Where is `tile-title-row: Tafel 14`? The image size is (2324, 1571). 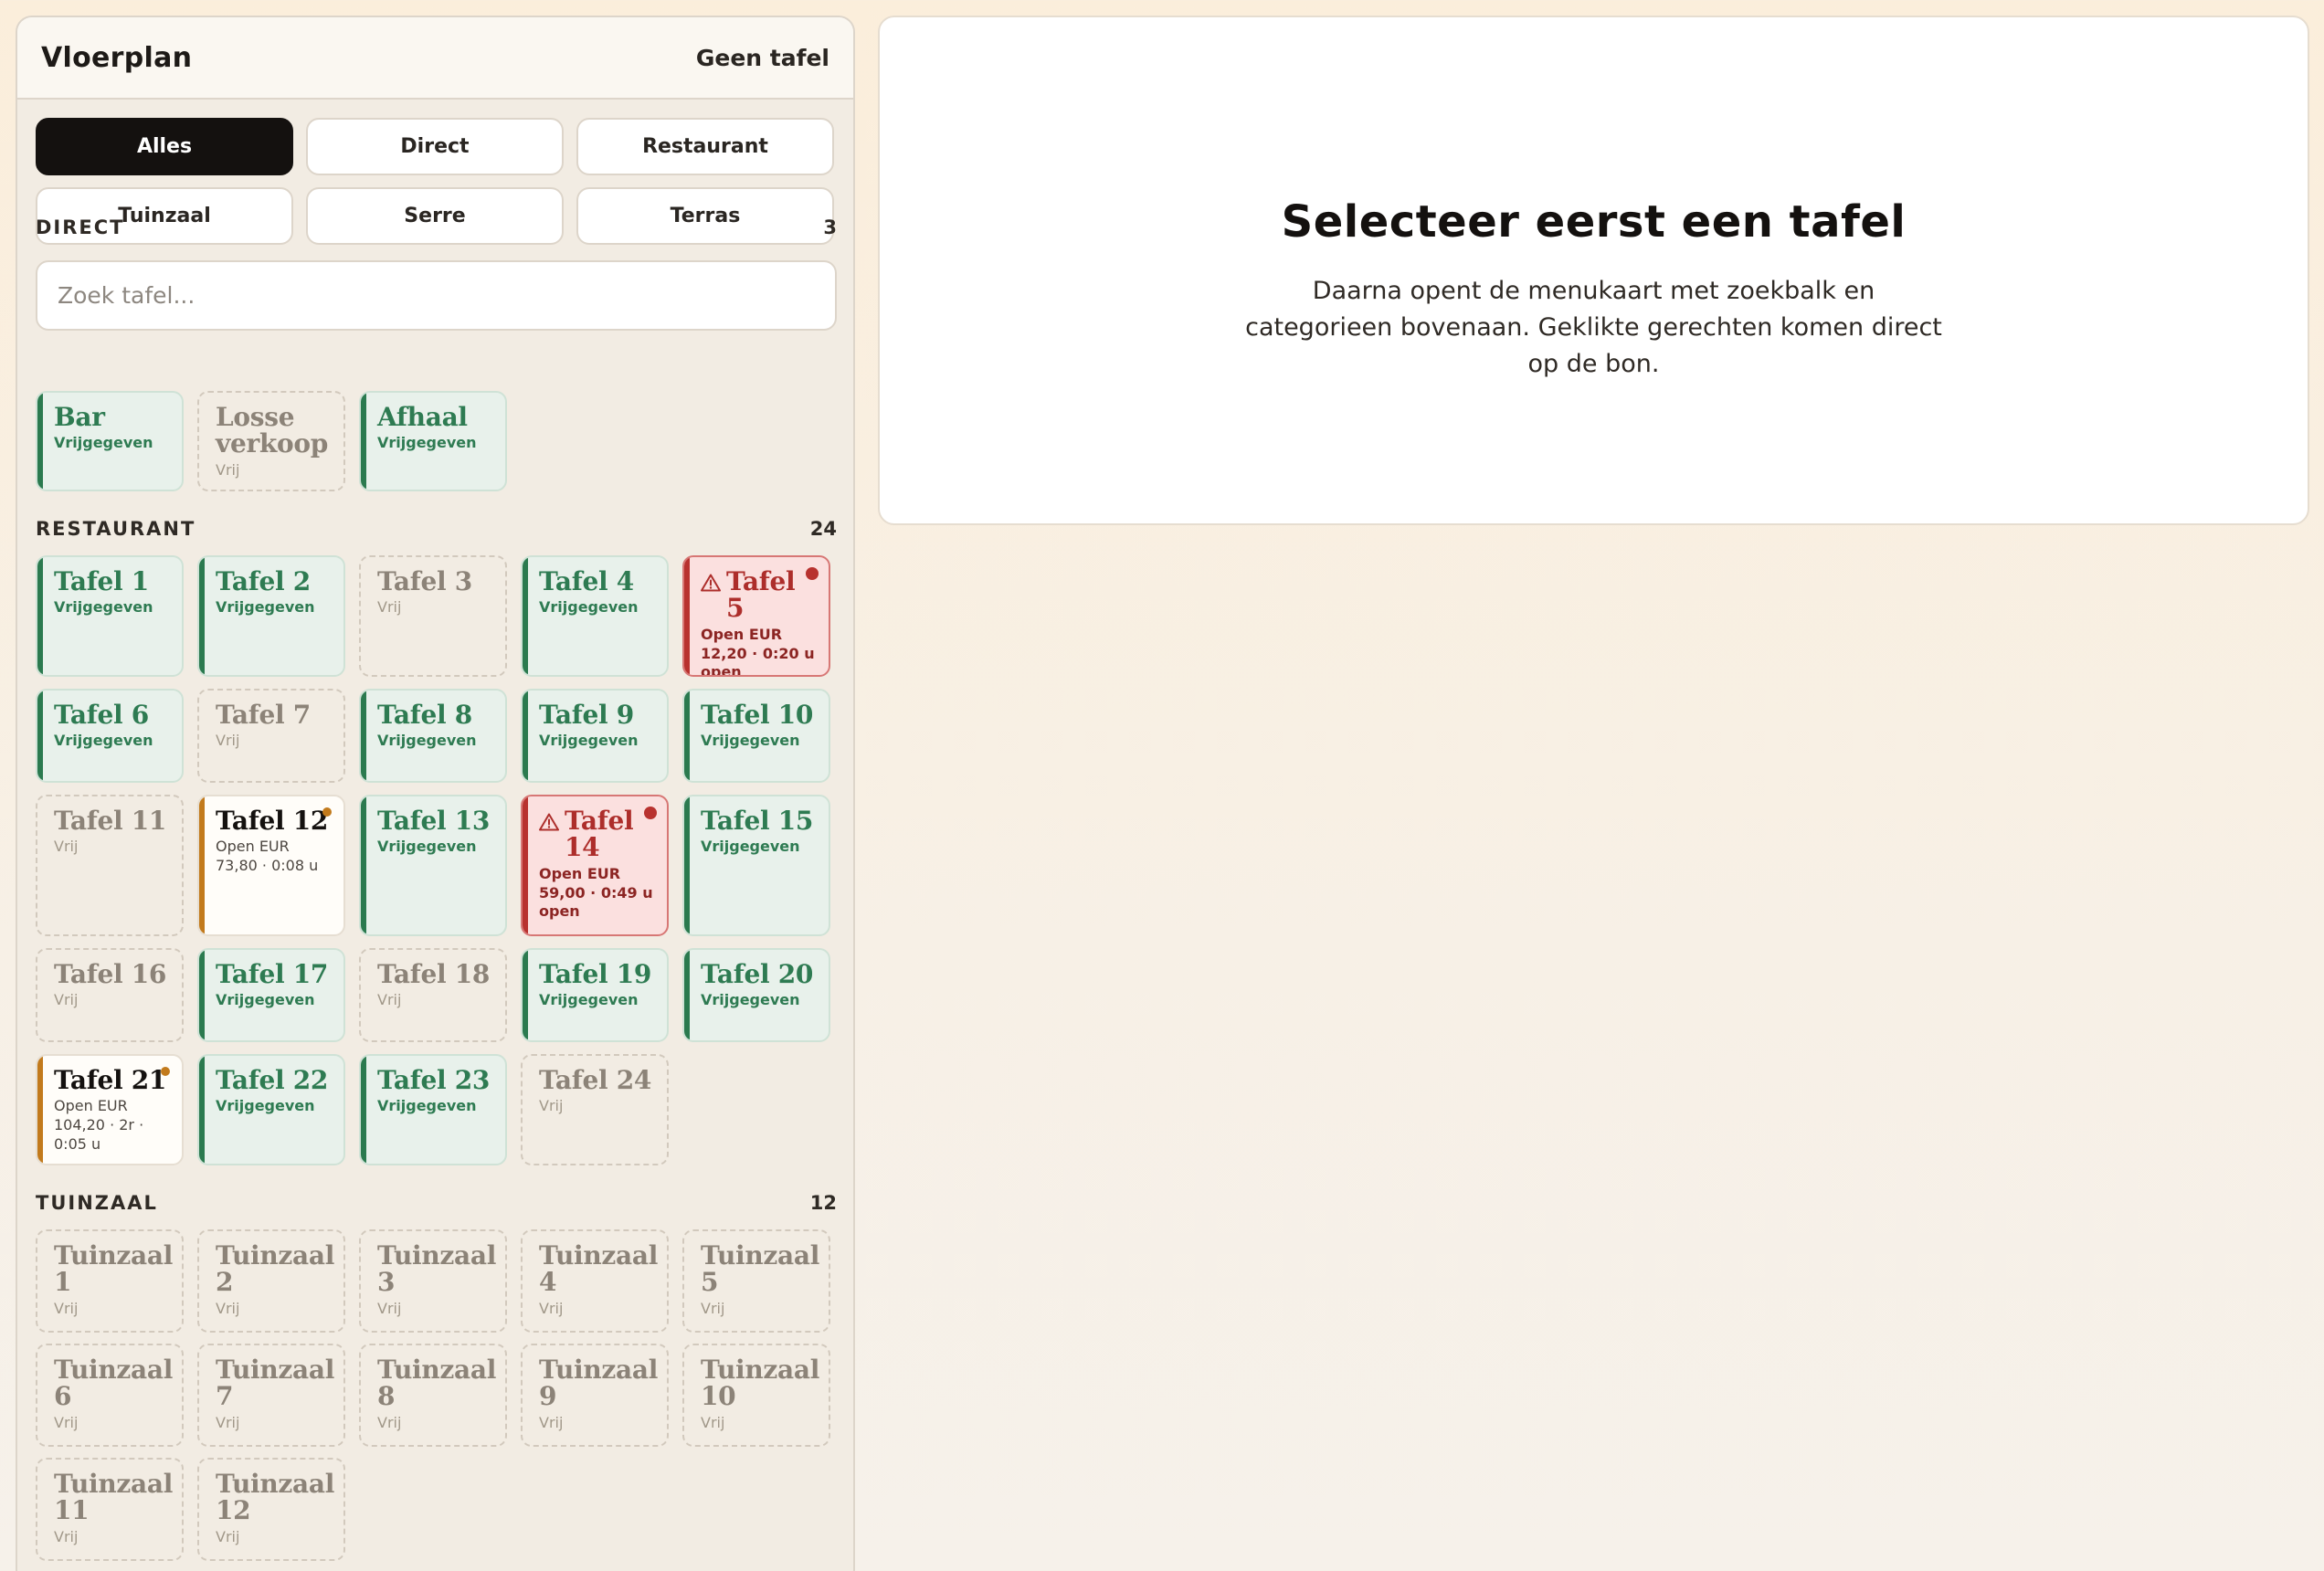
tile-title-row: Tafel 14 is located at coordinates (598, 834).